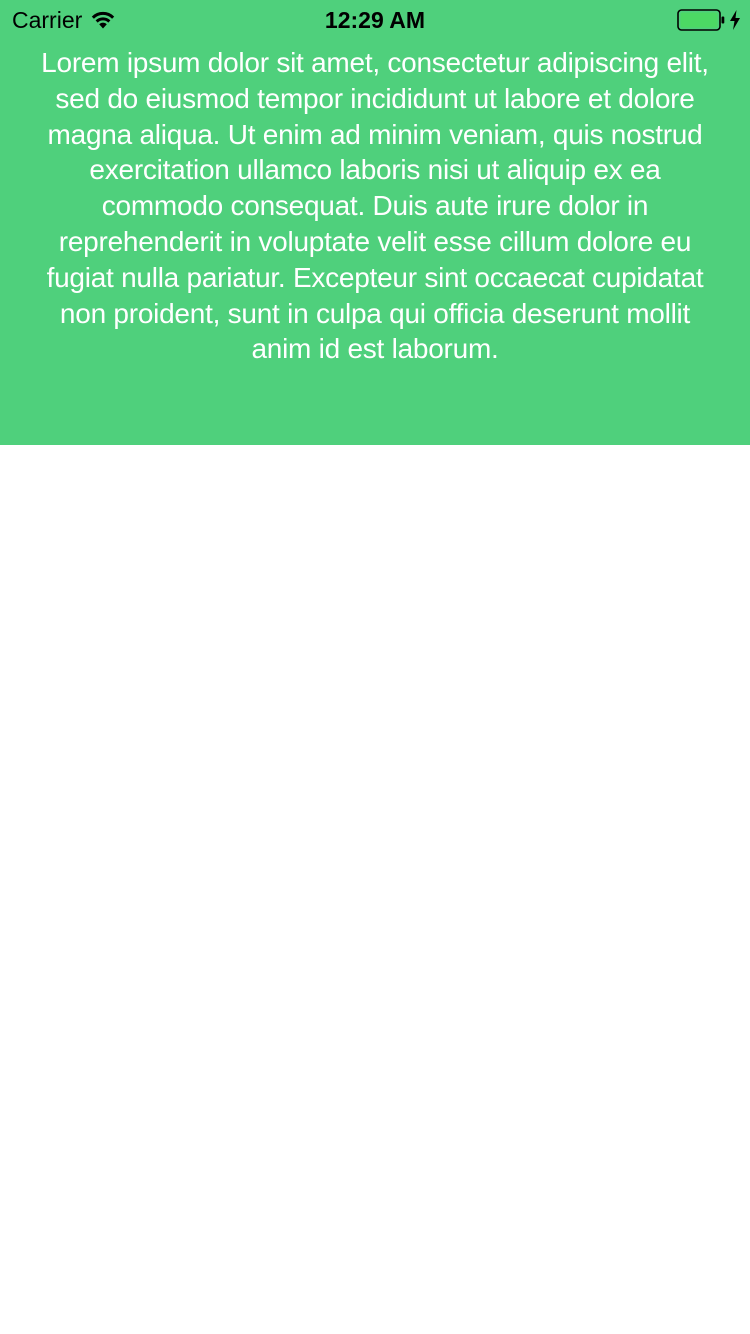  I want to click on status-bar: Carrier 12:29 AM, so click(375, 20).